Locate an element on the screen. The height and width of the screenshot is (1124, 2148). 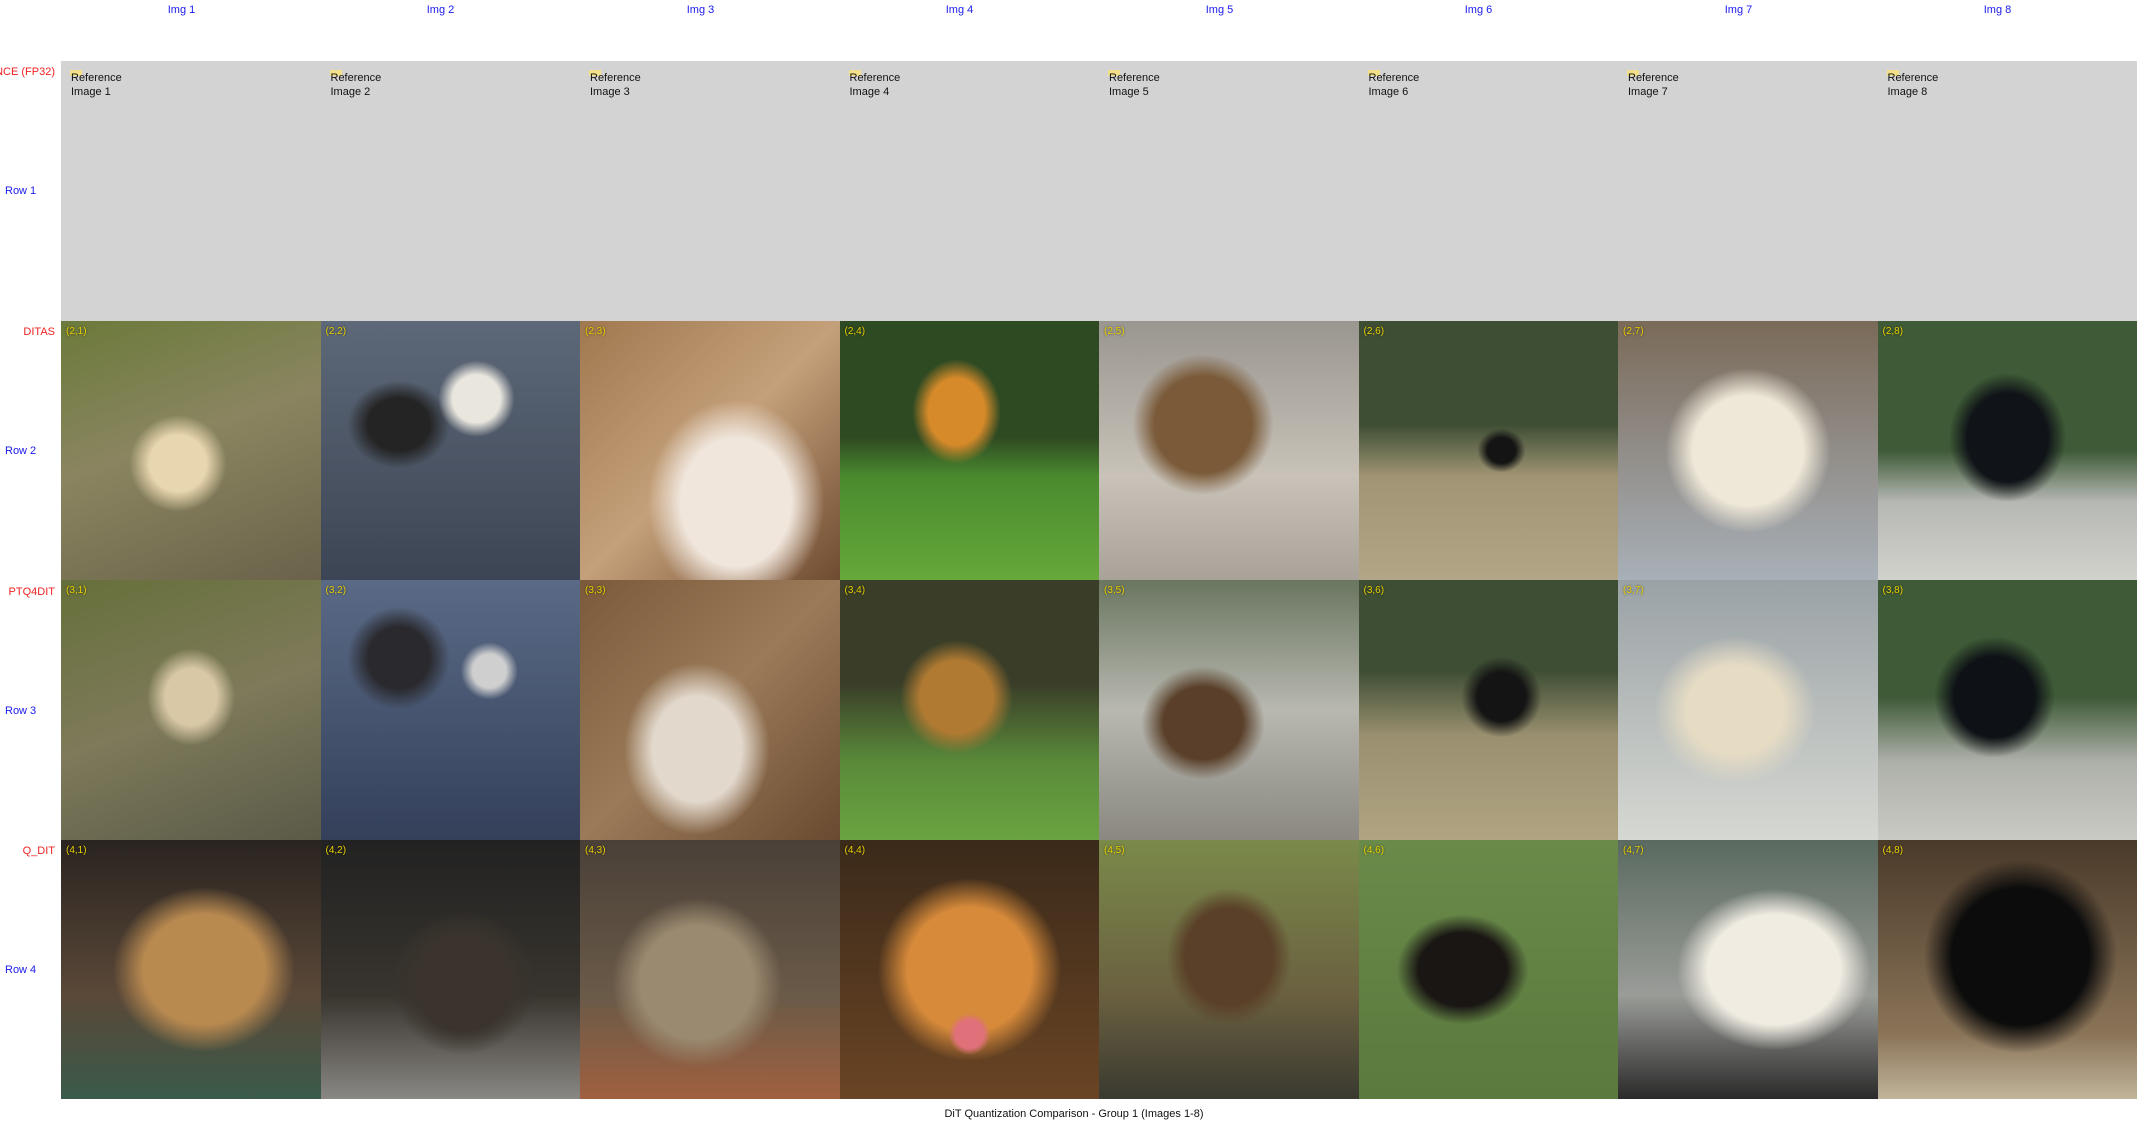
column-header-5: Img 5 is located at coordinates (1219, 10).